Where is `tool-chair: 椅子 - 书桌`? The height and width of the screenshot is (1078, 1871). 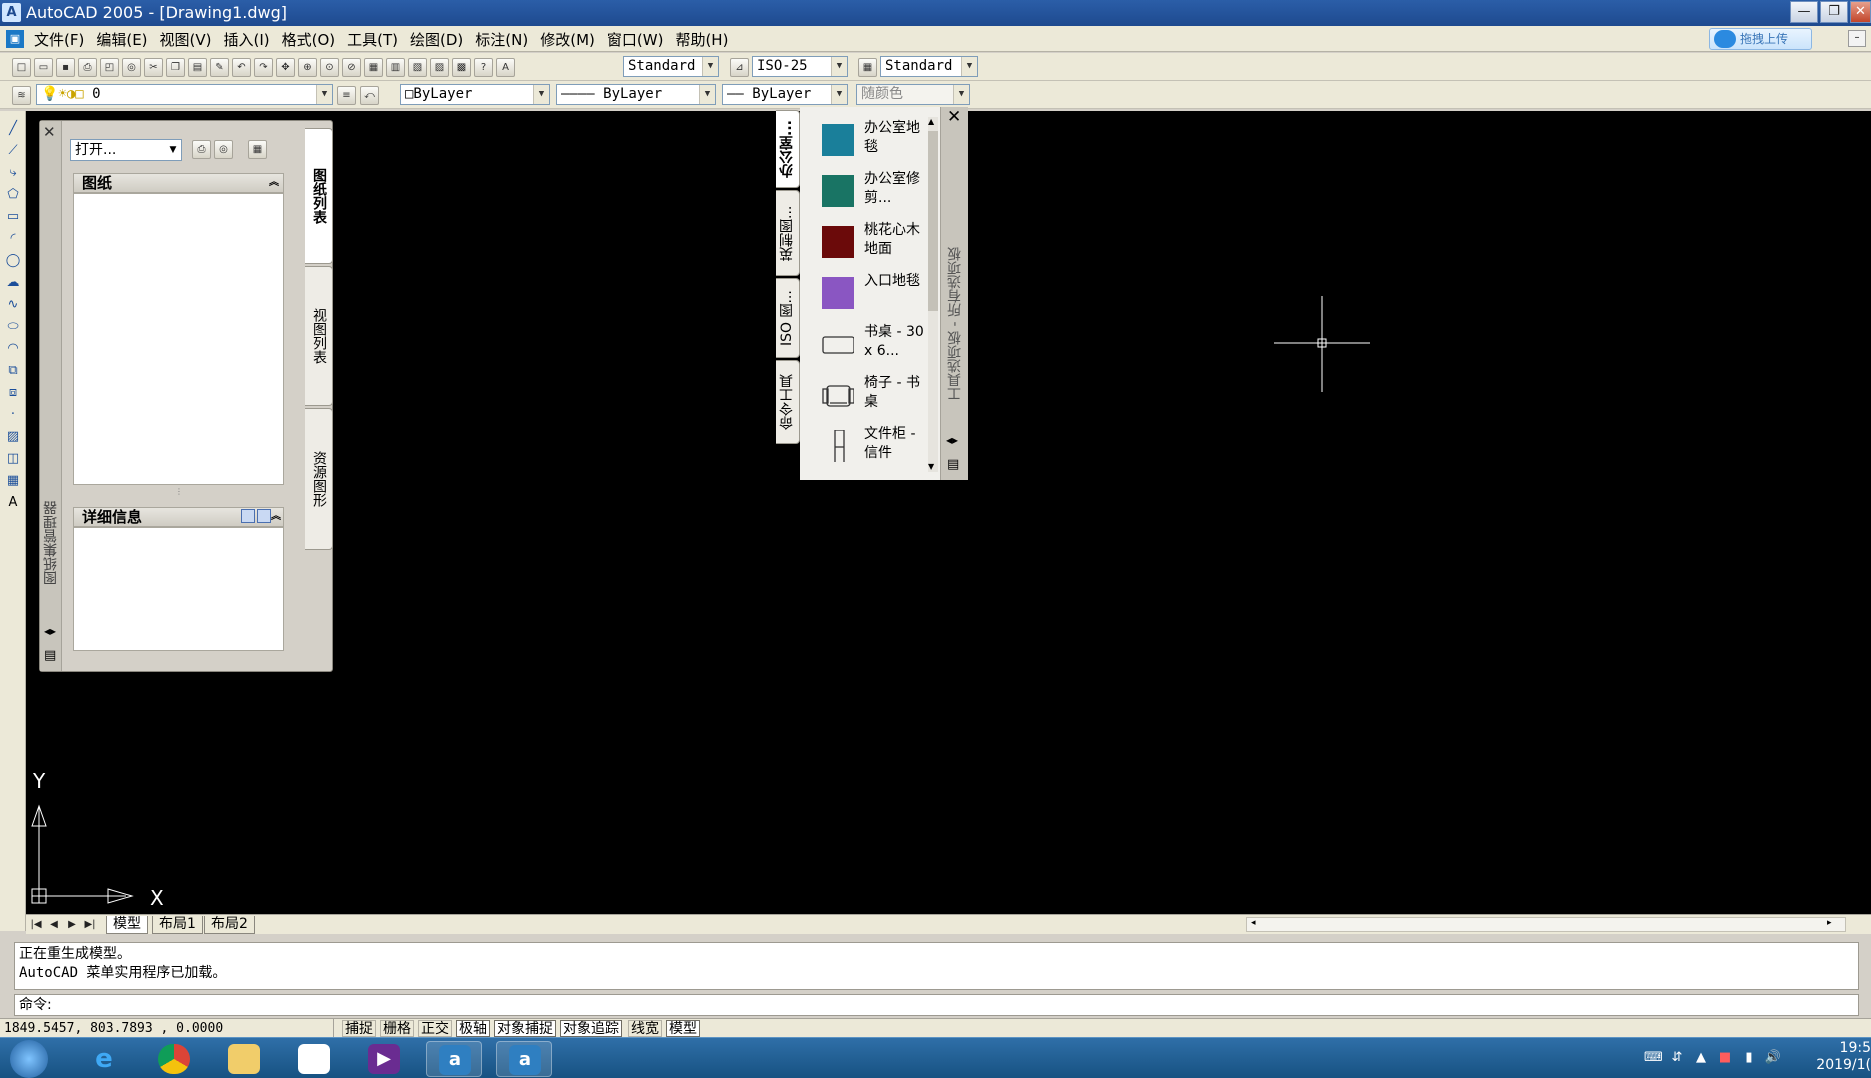
tool-chair: 椅子 - 书桌 is located at coordinates (877, 395).